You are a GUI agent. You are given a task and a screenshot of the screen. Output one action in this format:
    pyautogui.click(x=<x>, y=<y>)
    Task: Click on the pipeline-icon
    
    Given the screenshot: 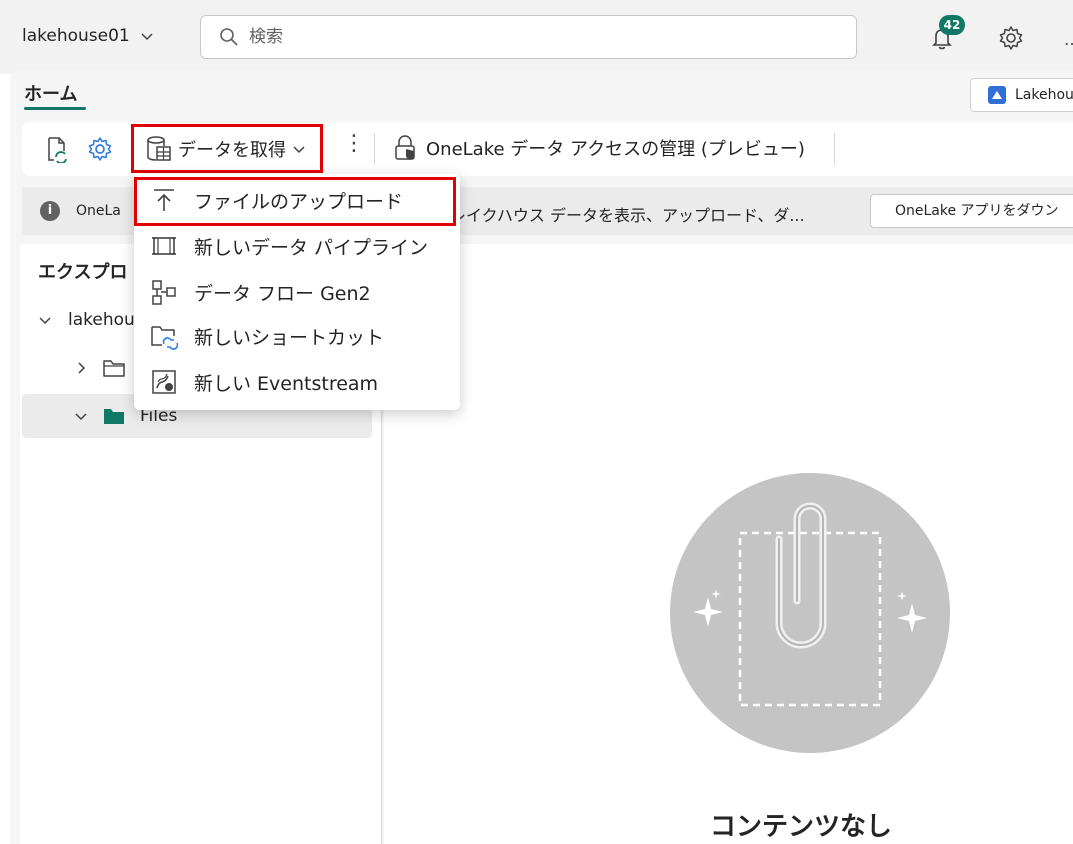 What is the action you would take?
    pyautogui.click(x=164, y=246)
    